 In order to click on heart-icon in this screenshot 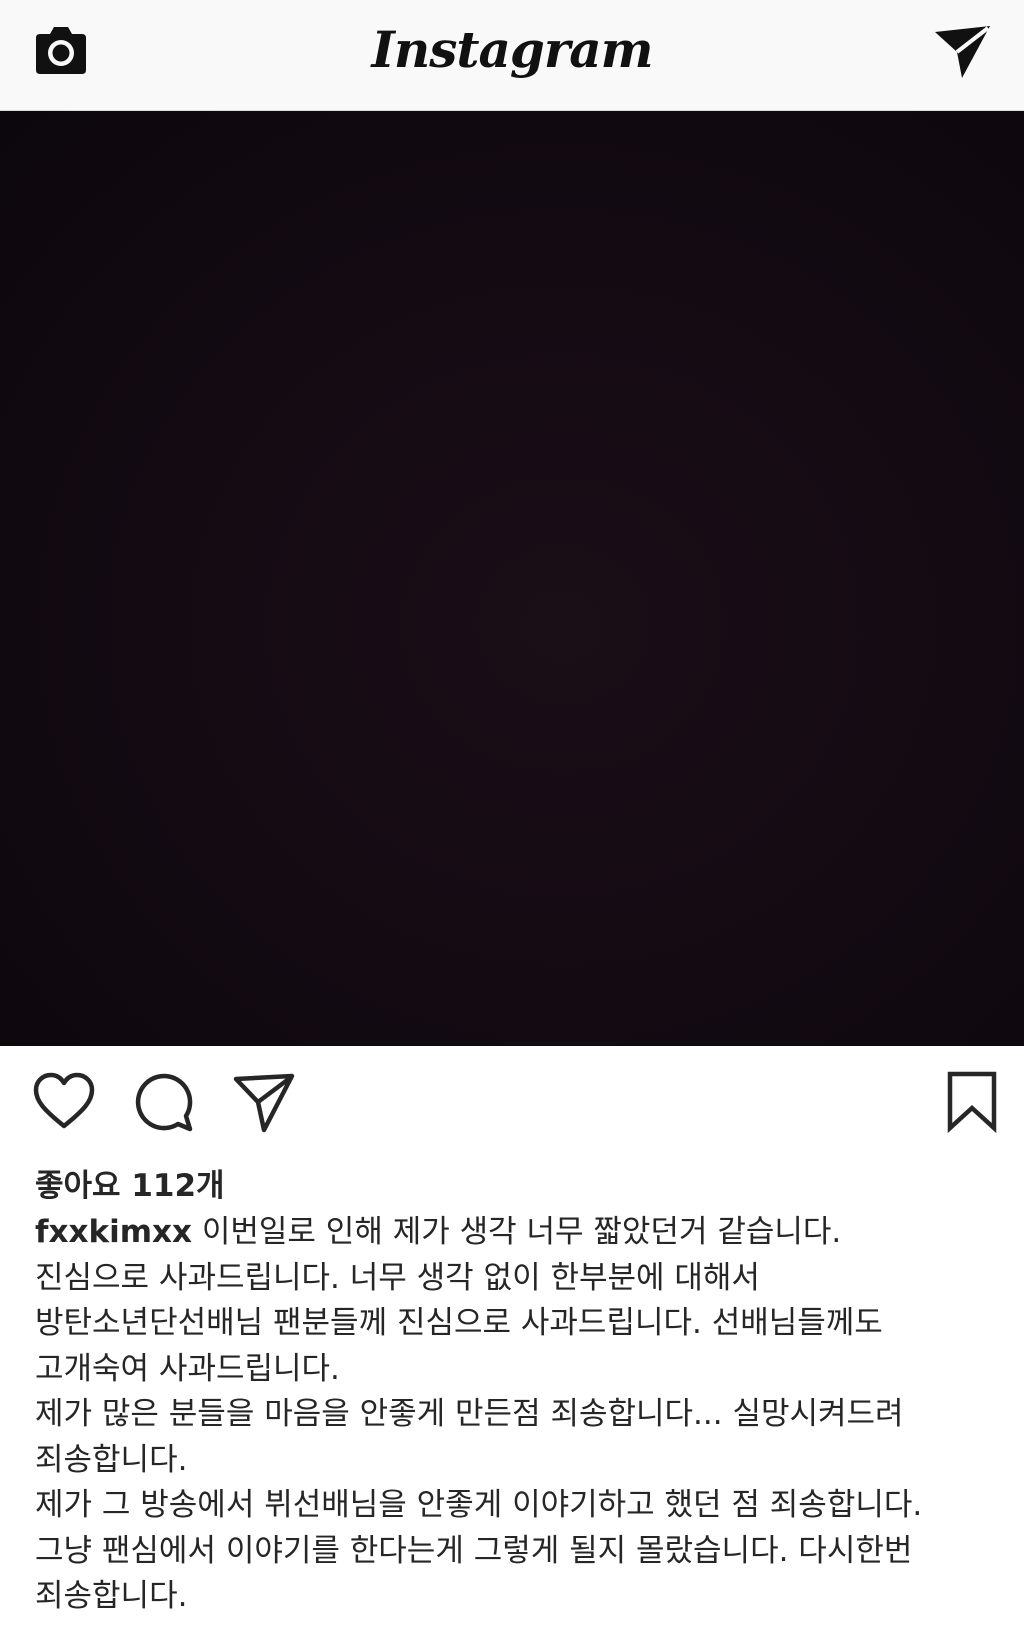, I will do `click(64, 1102)`.